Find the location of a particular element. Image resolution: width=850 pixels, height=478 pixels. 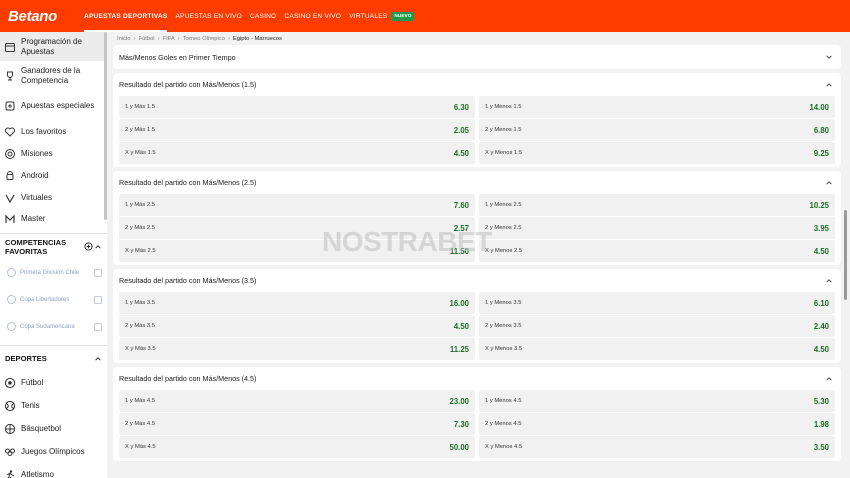

odds-button: 2 y Menos 1.5 6.80 is located at coordinates (657, 130).